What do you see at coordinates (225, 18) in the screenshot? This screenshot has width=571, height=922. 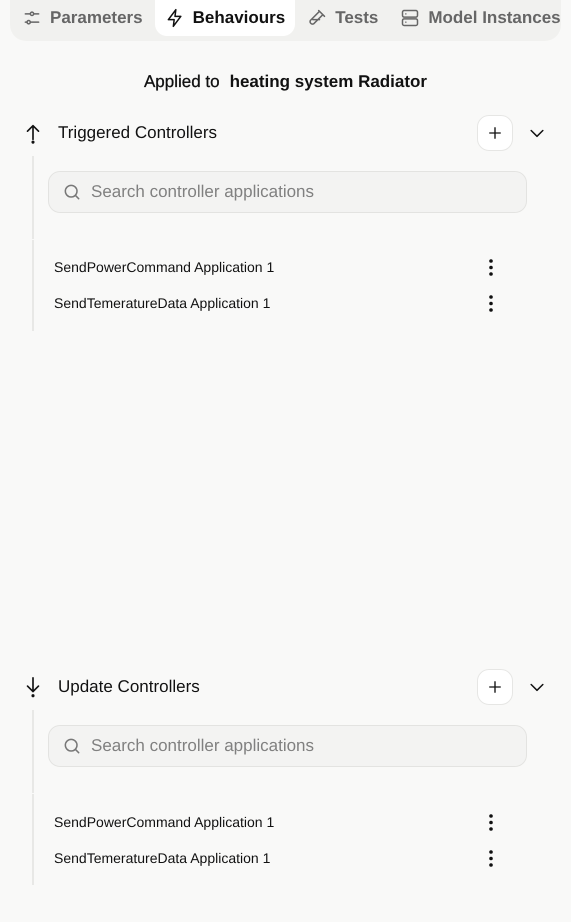 I see `tab: Behaviours` at bounding box center [225, 18].